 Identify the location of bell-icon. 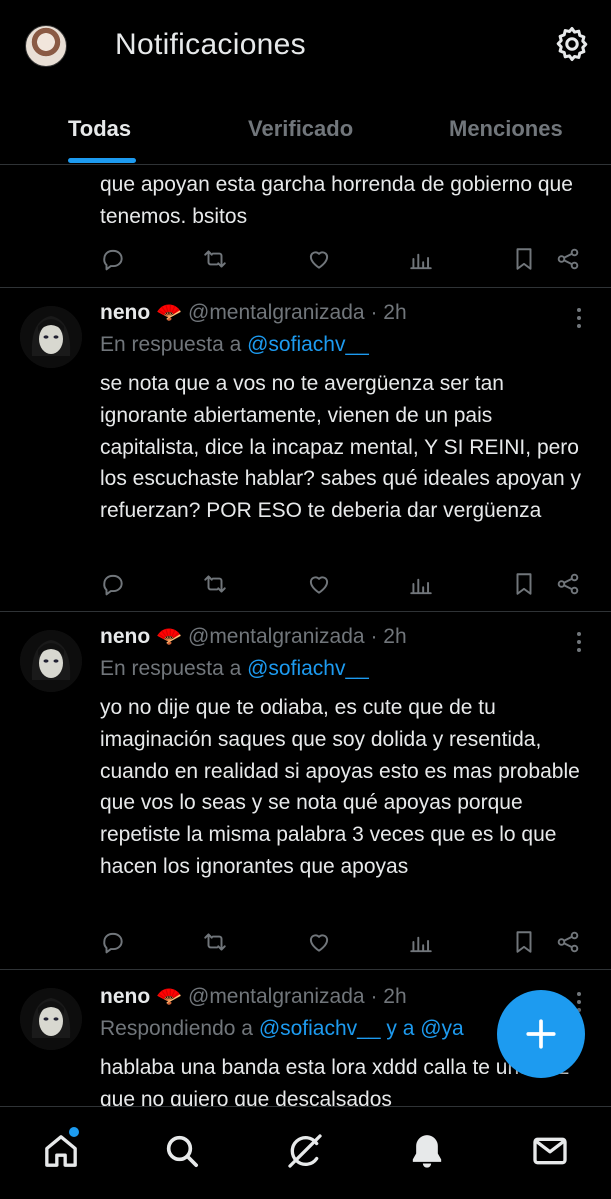
(427, 1151).